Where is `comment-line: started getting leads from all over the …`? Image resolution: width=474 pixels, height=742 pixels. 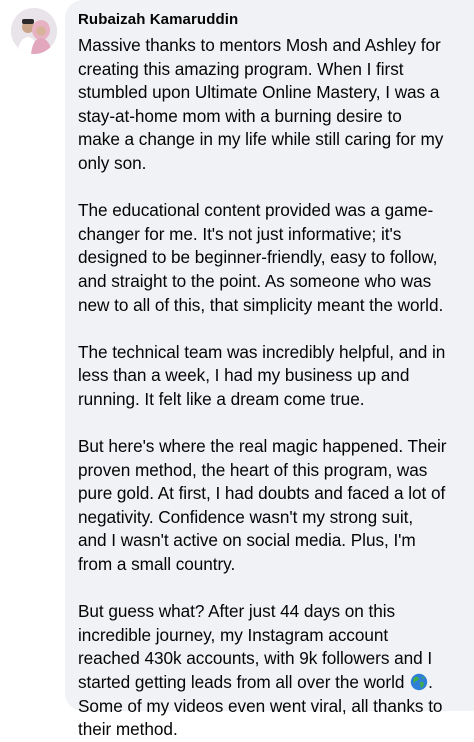 comment-line: started getting leads from all over the … is located at coordinates (255, 682).